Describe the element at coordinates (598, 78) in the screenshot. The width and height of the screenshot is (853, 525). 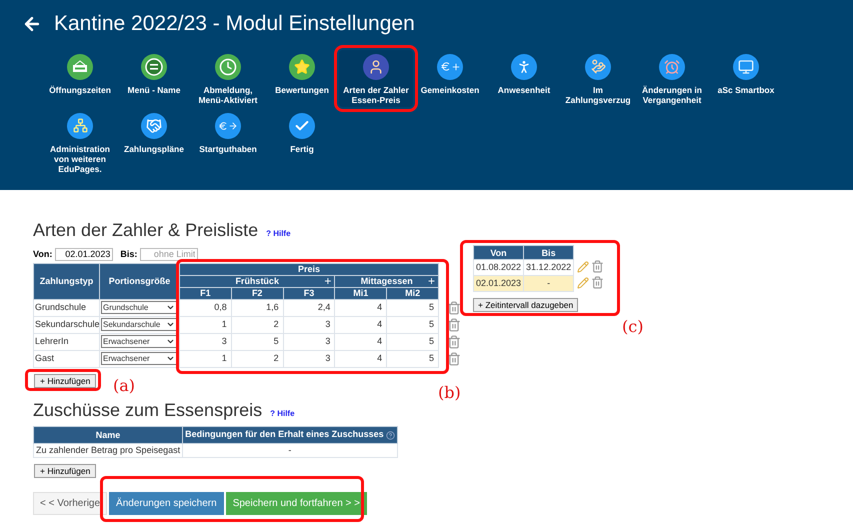
I see `module-button: Im Zahlungsverzug` at that location.